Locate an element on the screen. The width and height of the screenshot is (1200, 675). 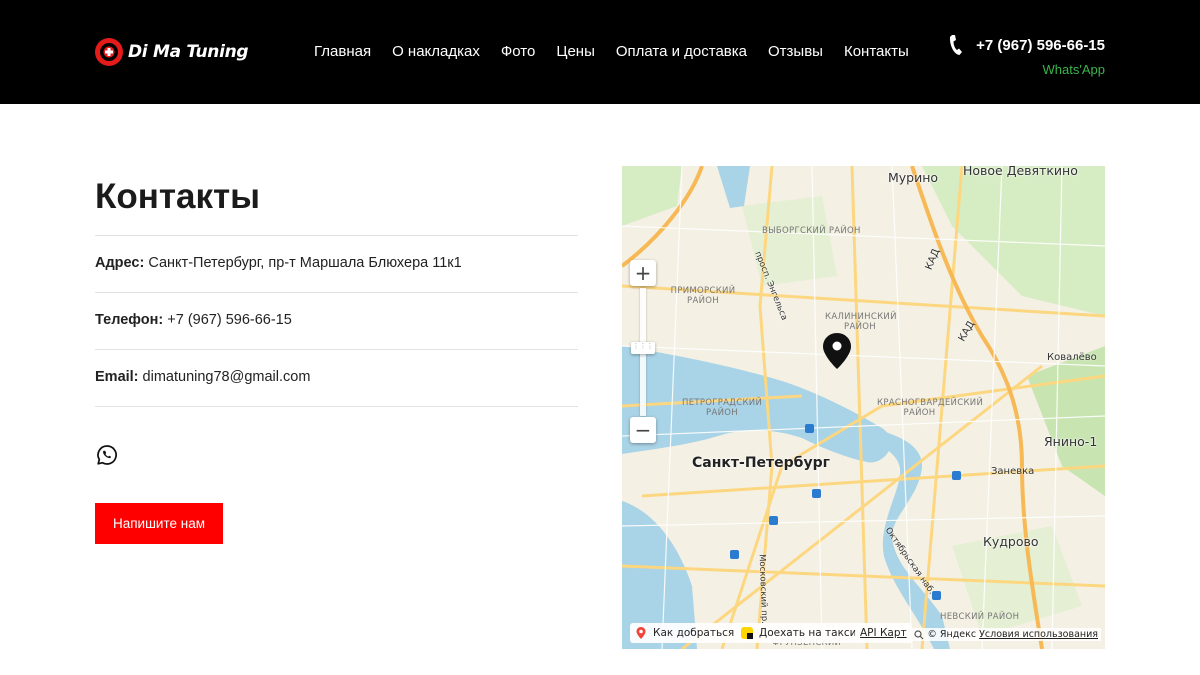
zoom-out-button: − is located at coordinates (643, 430).